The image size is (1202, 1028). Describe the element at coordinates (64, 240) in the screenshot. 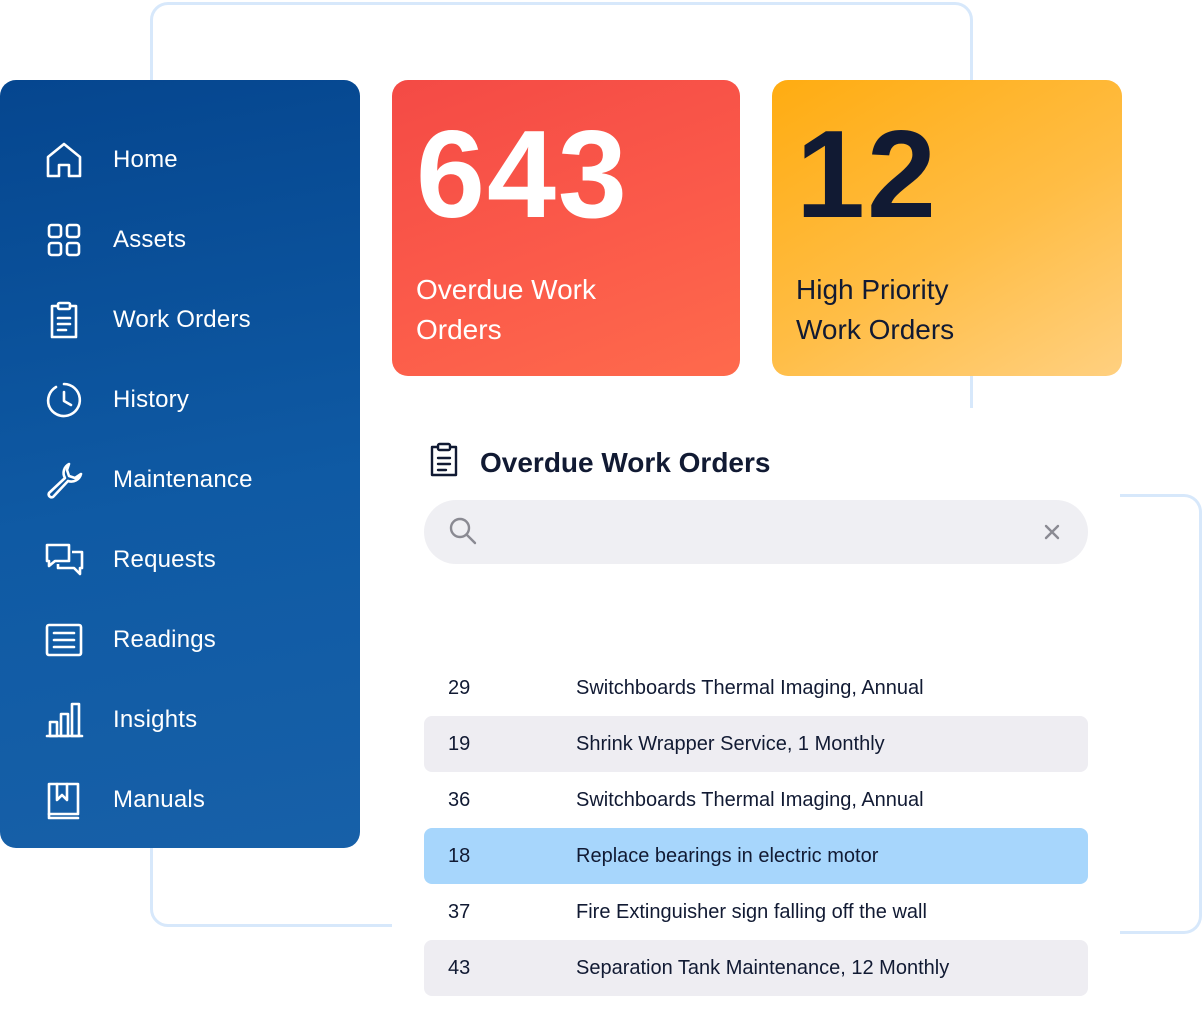

I see `grid-icon` at that location.